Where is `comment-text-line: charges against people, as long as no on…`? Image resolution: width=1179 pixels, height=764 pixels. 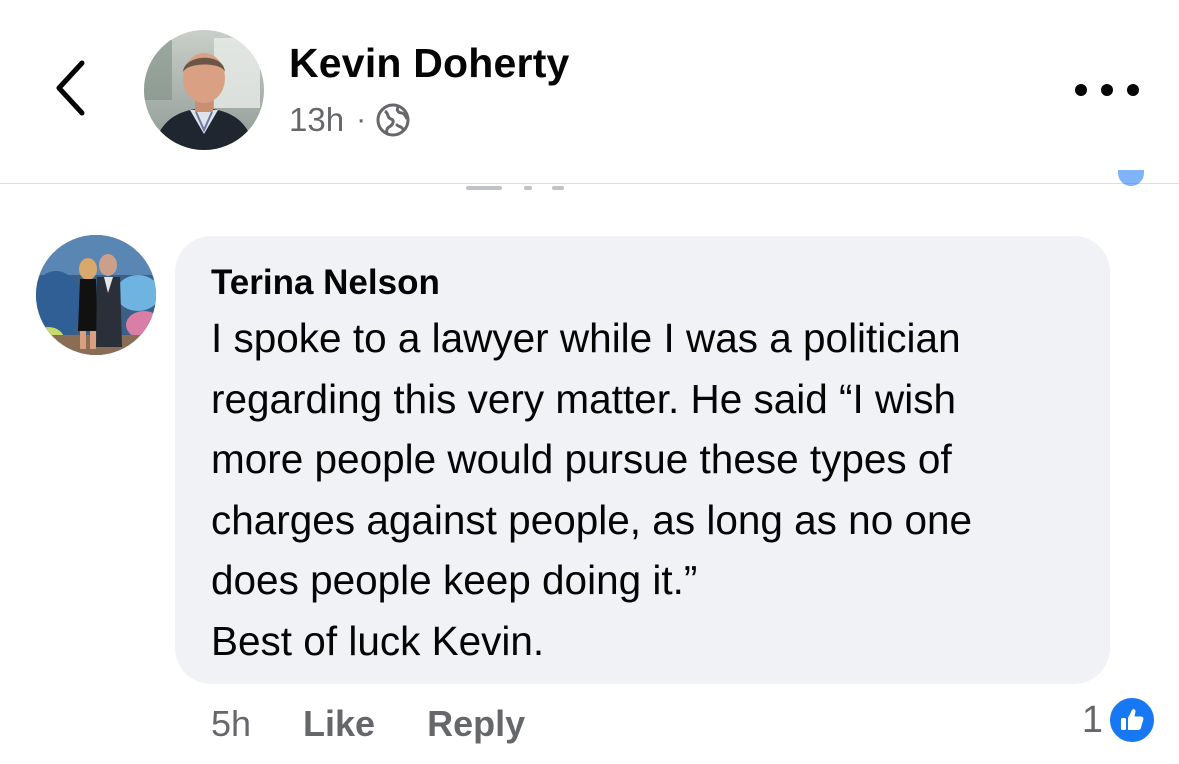
comment-text-line: charges against people, as long as no on… is located at coordinates (592, 519).